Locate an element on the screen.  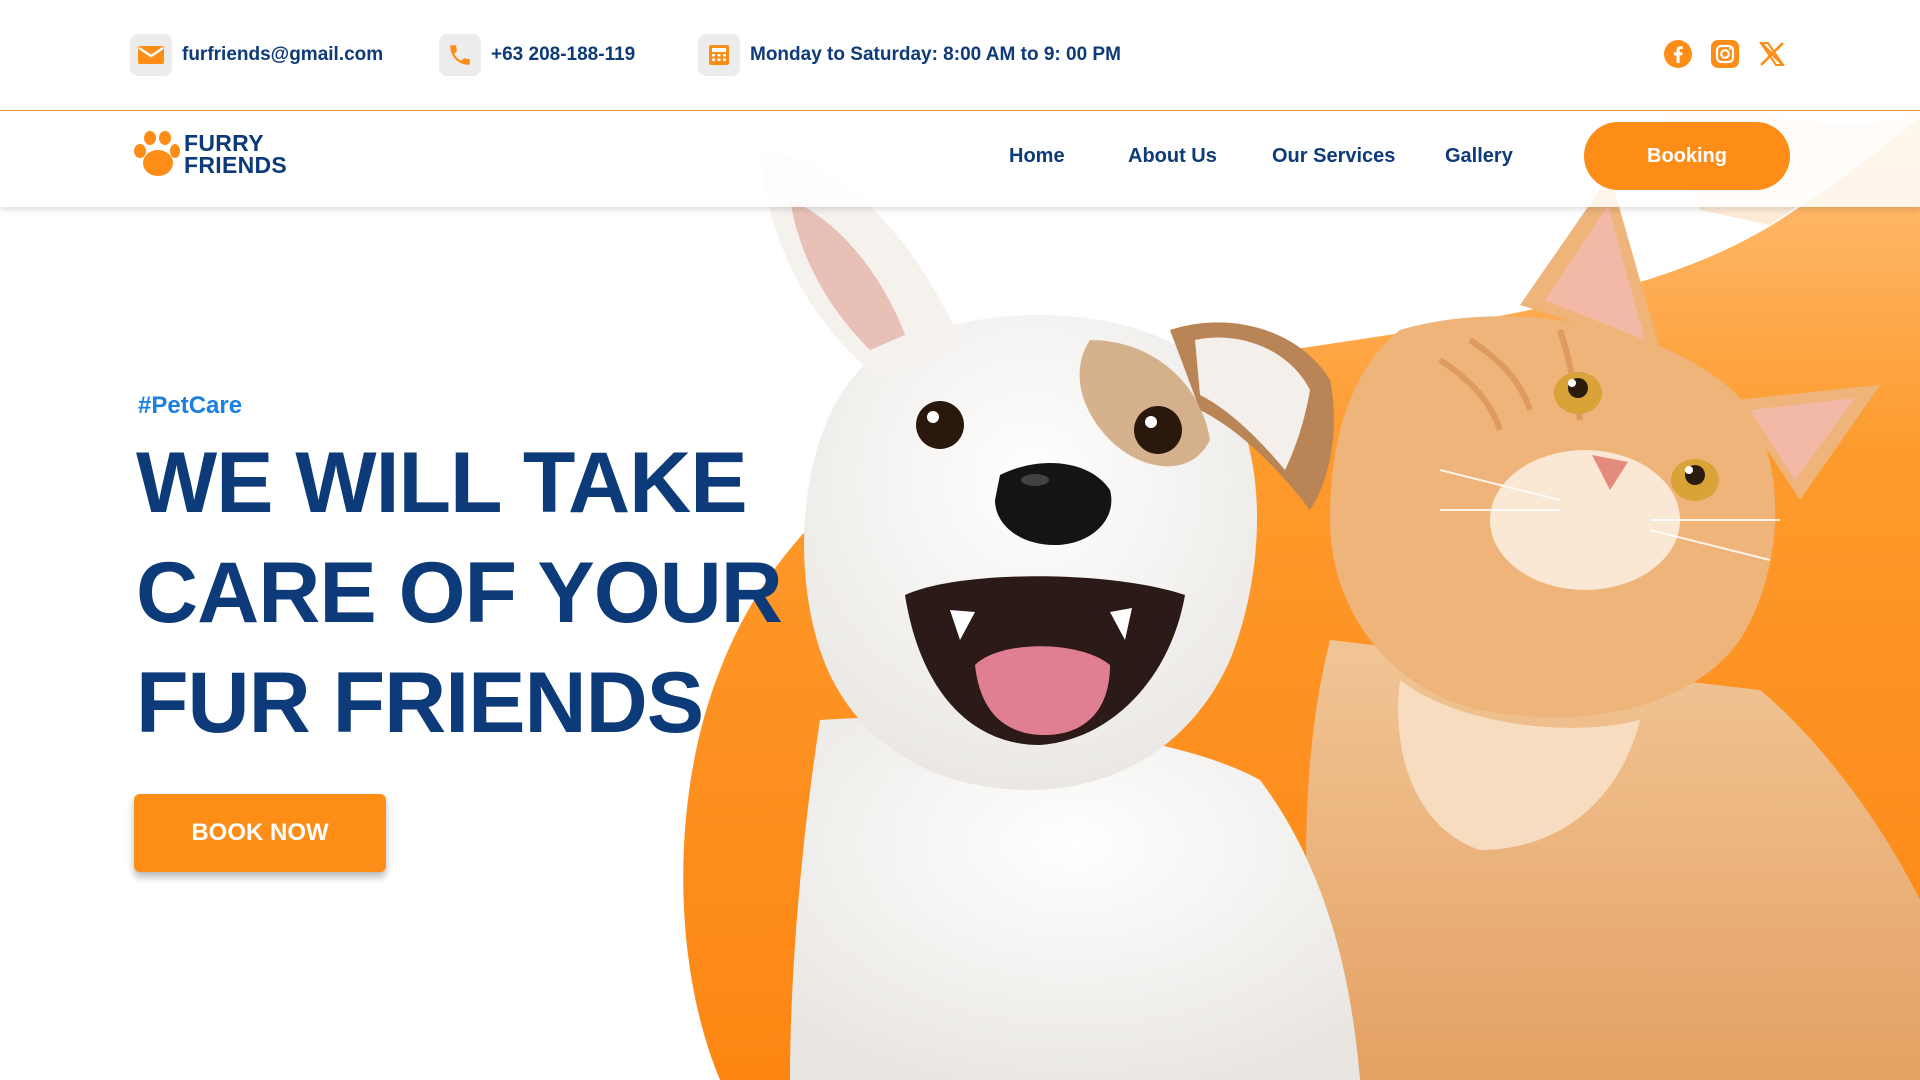
logo-line-1: FURRY is located at coordinates (224, 143).